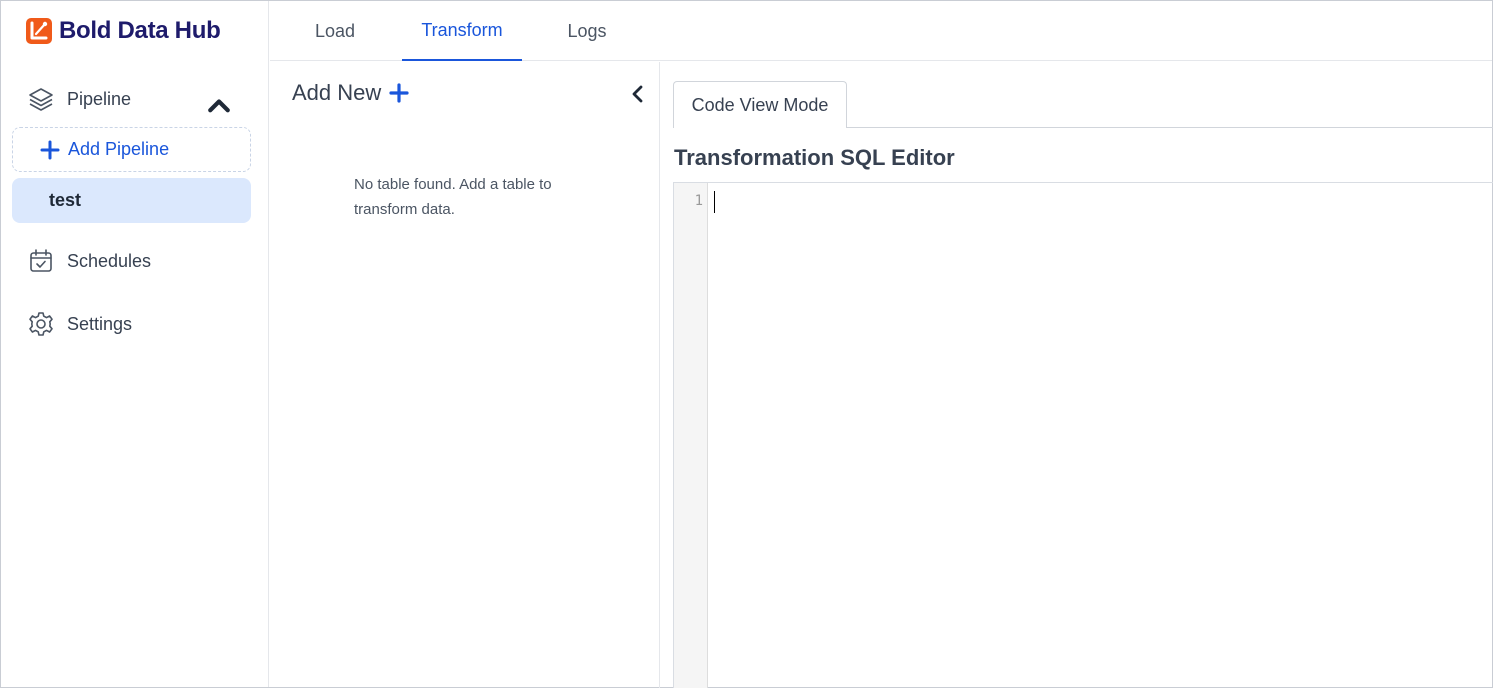 The image size is (1493, 688). I want to click on chevron-up-icon, so click(219, 105).